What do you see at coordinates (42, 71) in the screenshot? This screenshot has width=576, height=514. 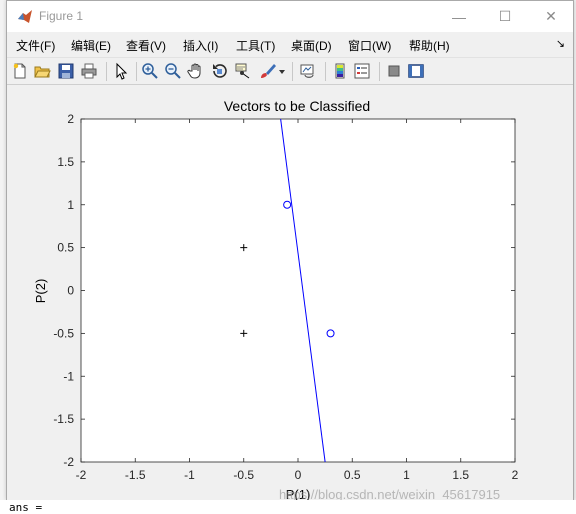 I see `open-file-icon` at bounding box center [42, 71].